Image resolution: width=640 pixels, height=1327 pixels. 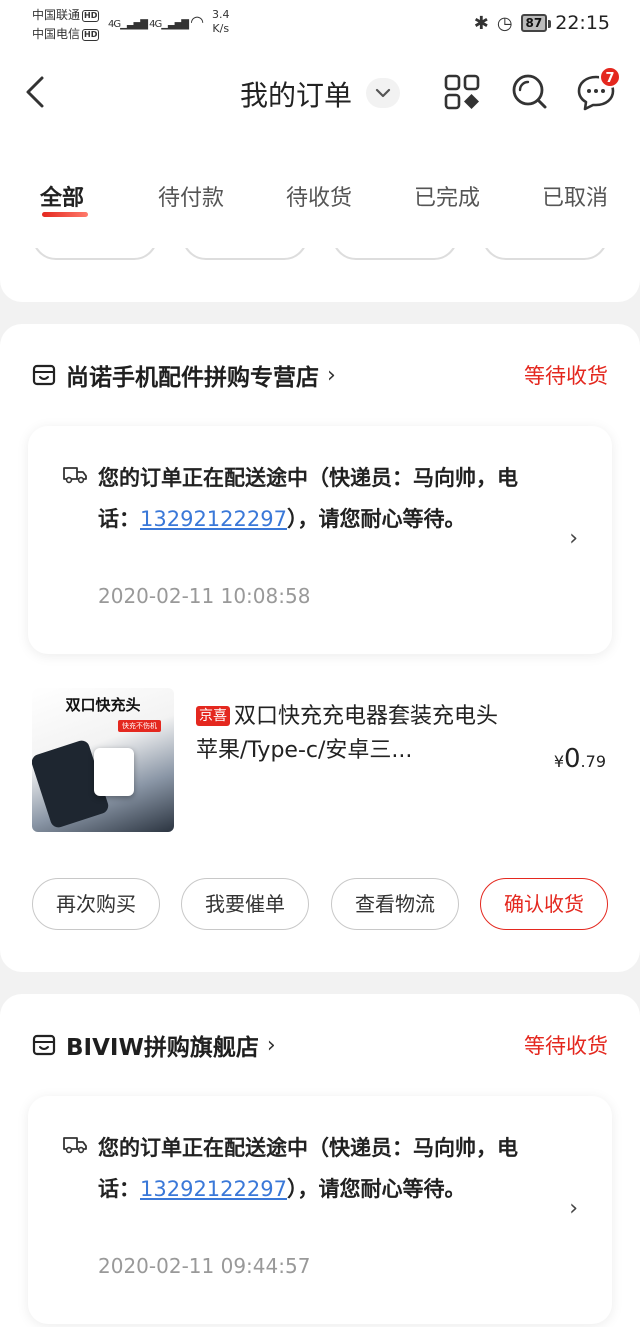 I want to click on shop-link: BIVIW拼购旗舰店 ›, so click(x=154, y=1045).